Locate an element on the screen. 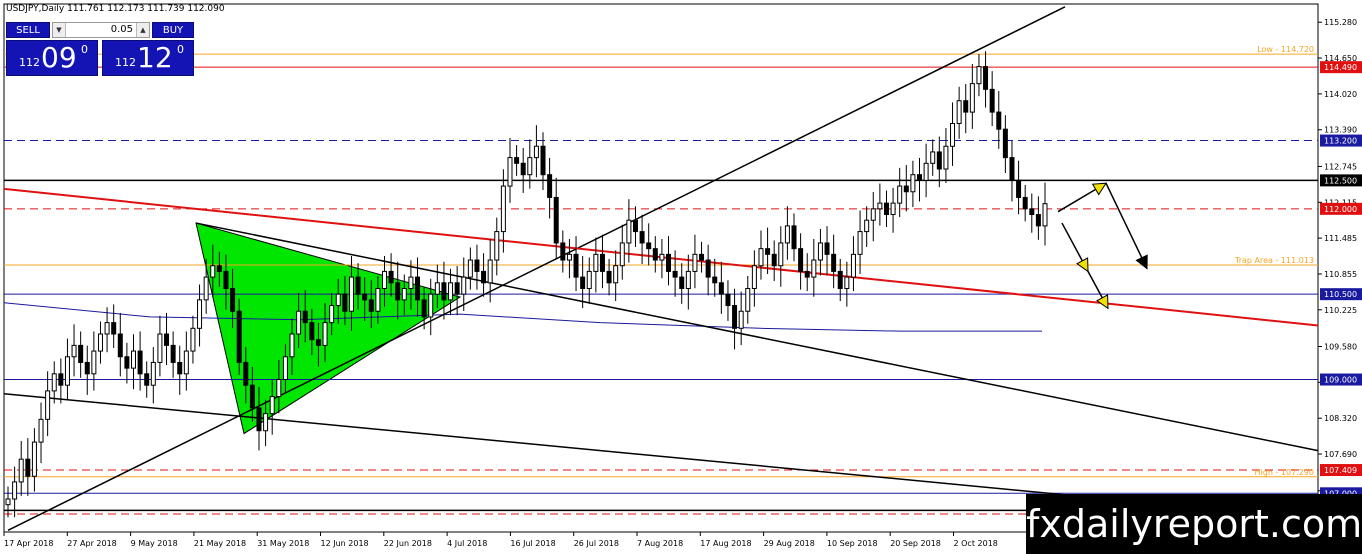  lot-decrease-icon: ▼ is located at coordinates (59, 30).